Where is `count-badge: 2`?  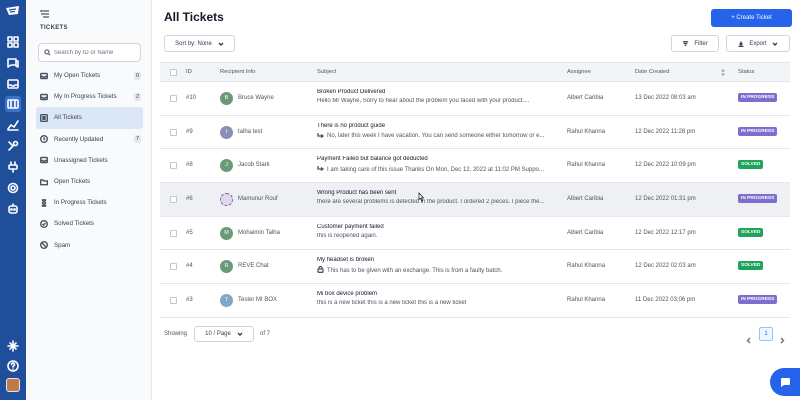
count-badge: 2 is located at coordinates (137, 96).